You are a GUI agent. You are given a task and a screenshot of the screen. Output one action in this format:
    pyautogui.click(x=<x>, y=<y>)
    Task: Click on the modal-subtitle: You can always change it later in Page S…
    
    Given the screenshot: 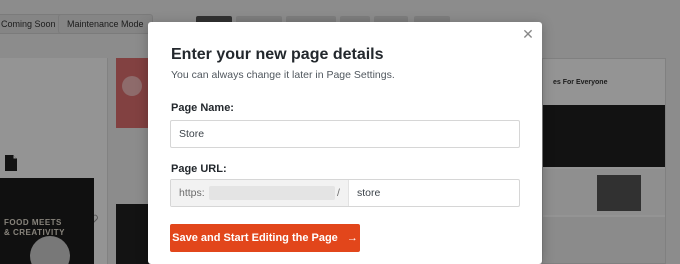 What is the action you would take?
    pyautogui.click(x=283, y=75)
    